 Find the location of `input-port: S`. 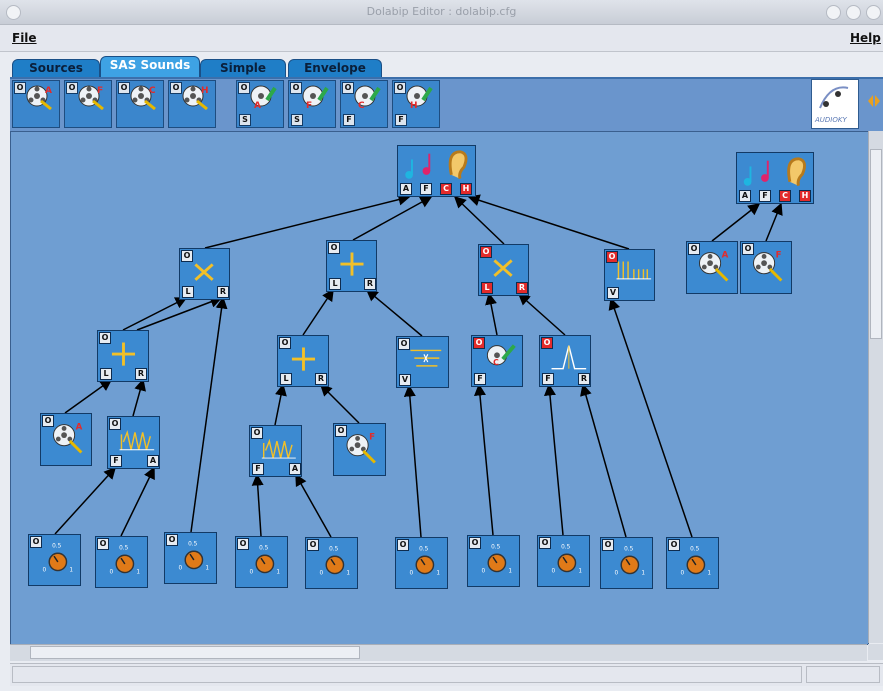

input-port: S is located at coordinates (245, 120).